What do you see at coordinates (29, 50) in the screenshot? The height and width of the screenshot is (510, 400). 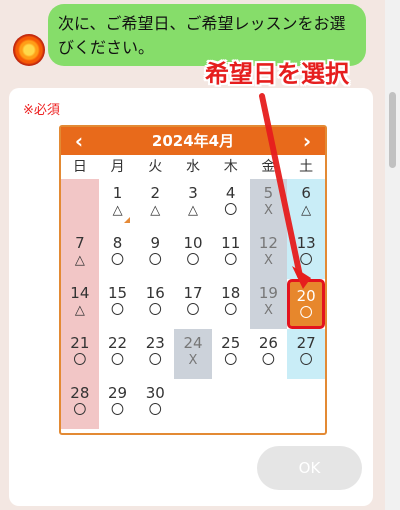 I see `bot-avatar` at bounding box center [29, 50].